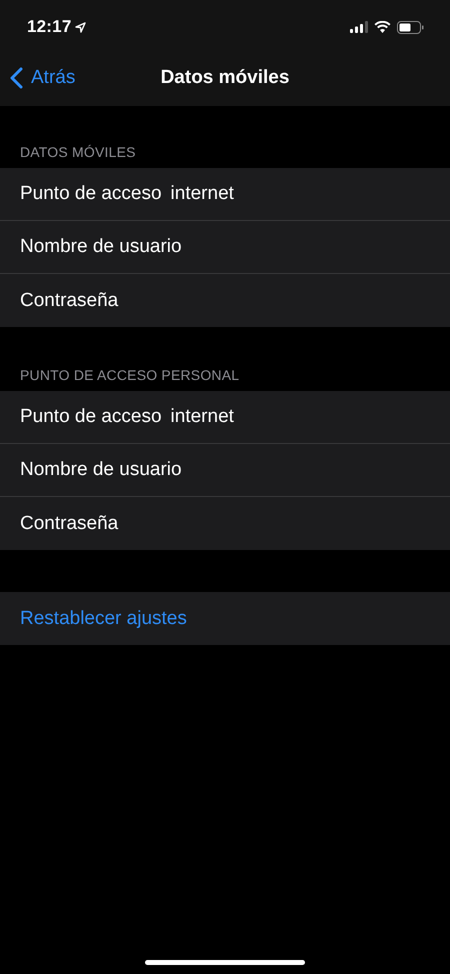 The image size is (450, 974). I want to click on status-time: 12:17, so click(49, 27).